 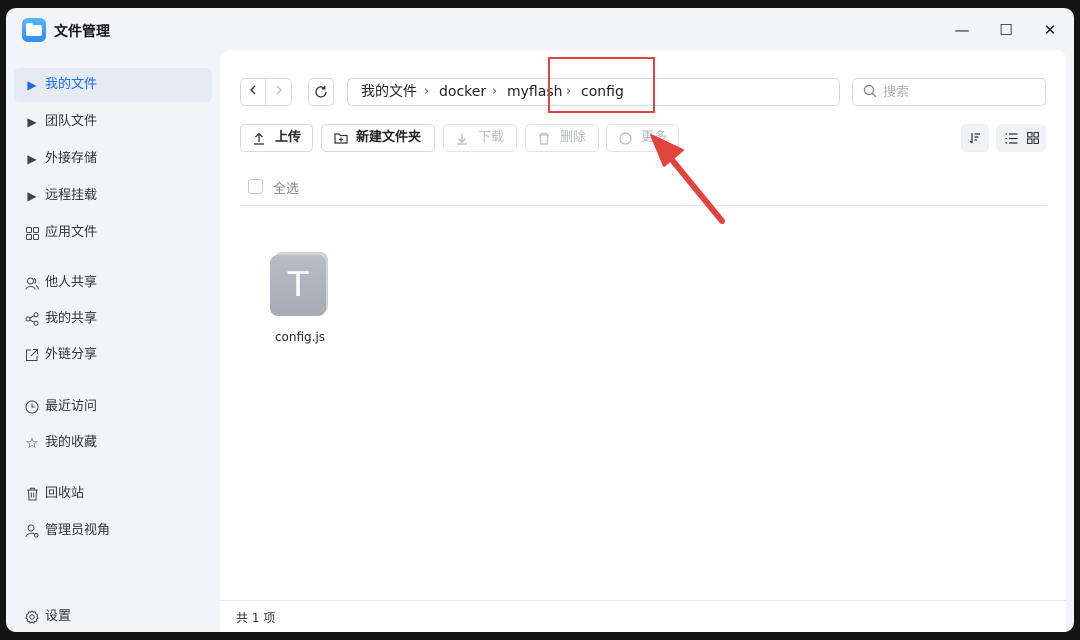 What do you see at coordinates (1050, 30) in the screenshot?
I see `close-button: ✕` at bounding box center [1050, 30].